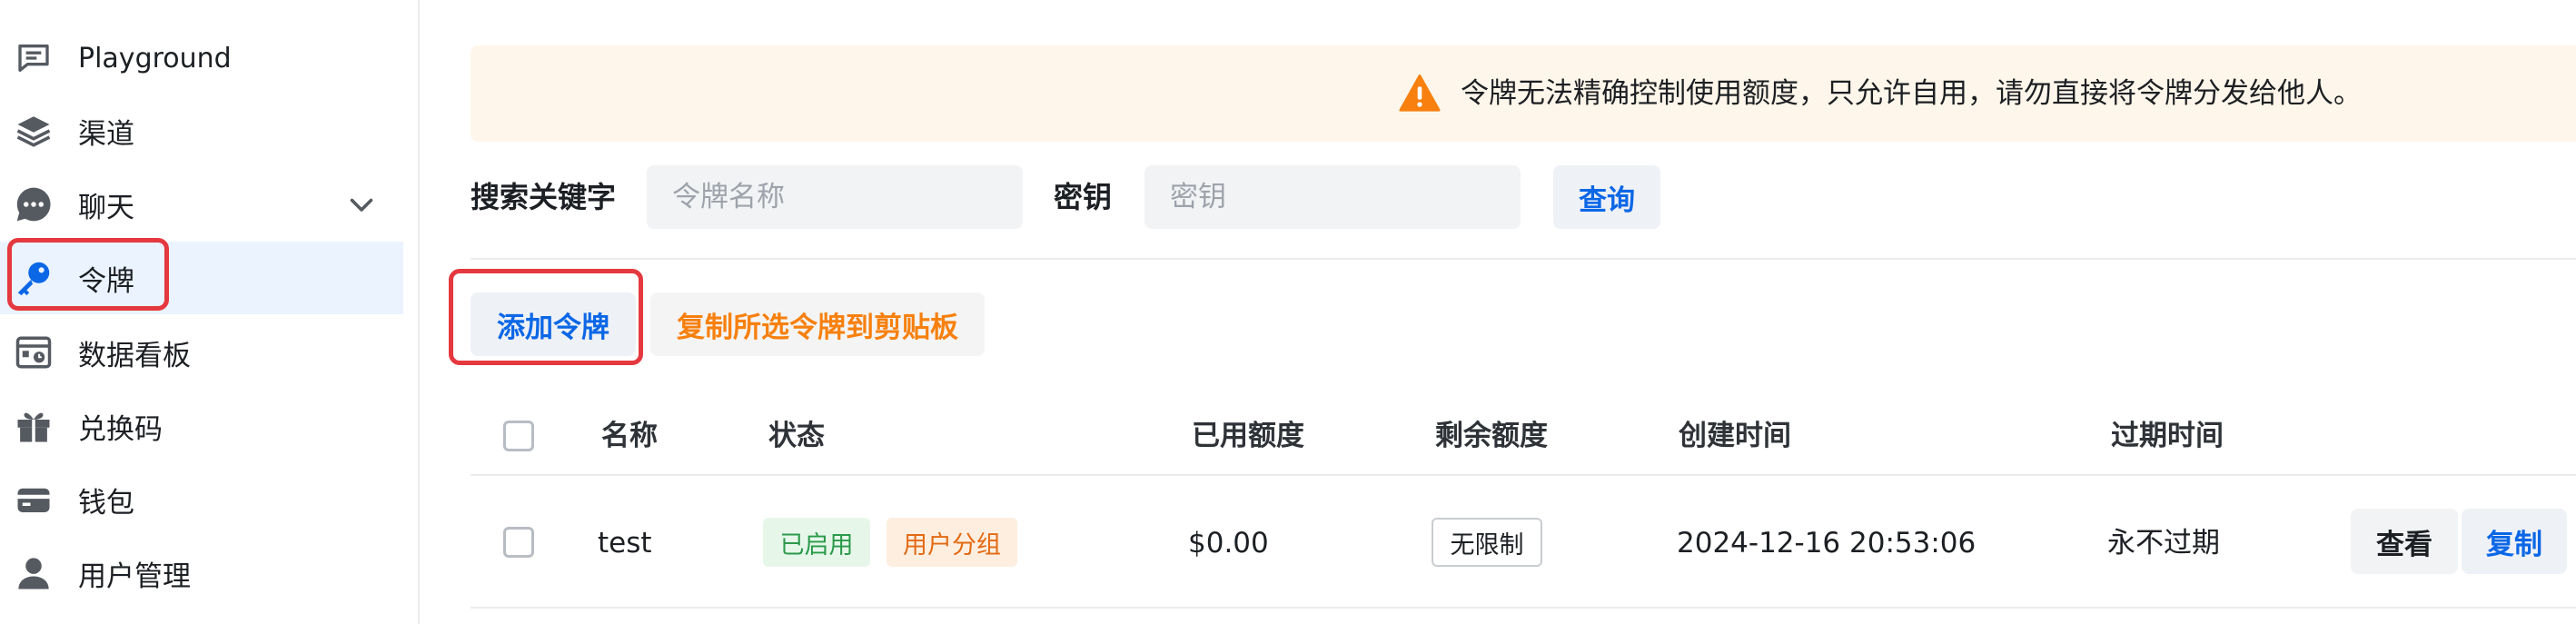 The width and height of the screenshot is (2576, 624). What do you see at coordinates (155, 58) in the screenshot?
I see `sidebar-item-label: Playground` at bounding box center [155, 58].